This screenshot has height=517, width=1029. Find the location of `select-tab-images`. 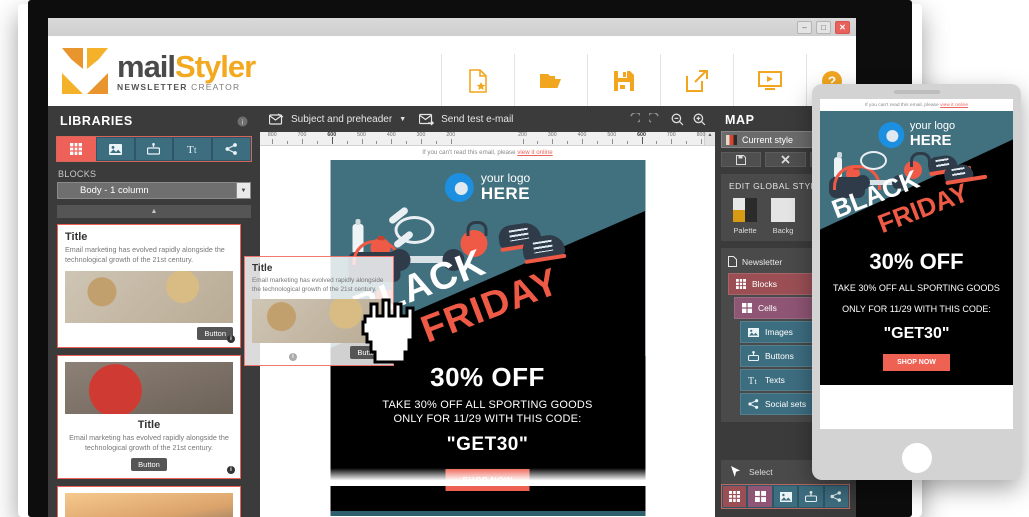

select-tab-images is located at coordinates (785, 496).